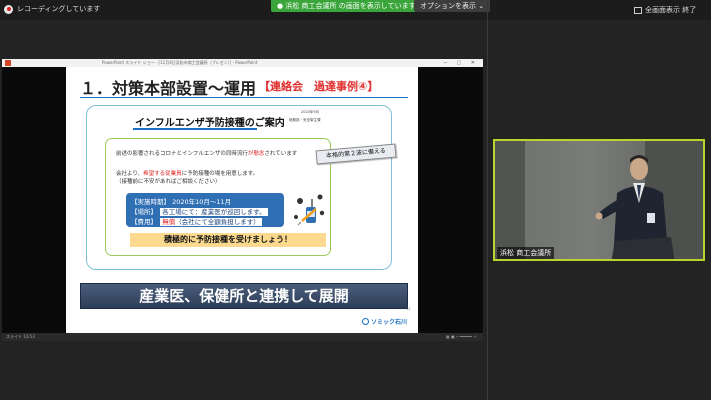 Image resolution: width=711 pixels, height=400 pixels. I want to click on notice-sender: 総務部・安全衛生課, so click(305, 120).